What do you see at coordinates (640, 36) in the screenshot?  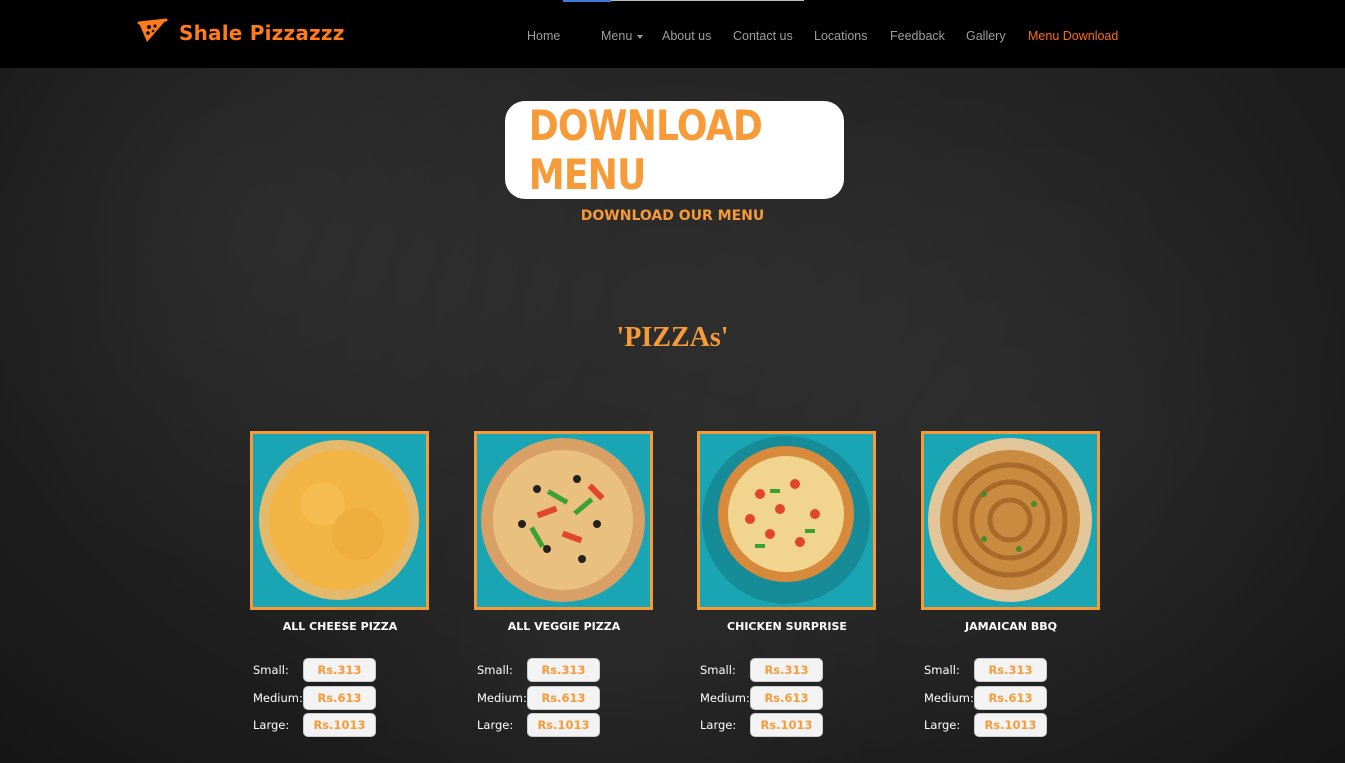 I see `caret-down-icon` at bounding box center [640, 36].